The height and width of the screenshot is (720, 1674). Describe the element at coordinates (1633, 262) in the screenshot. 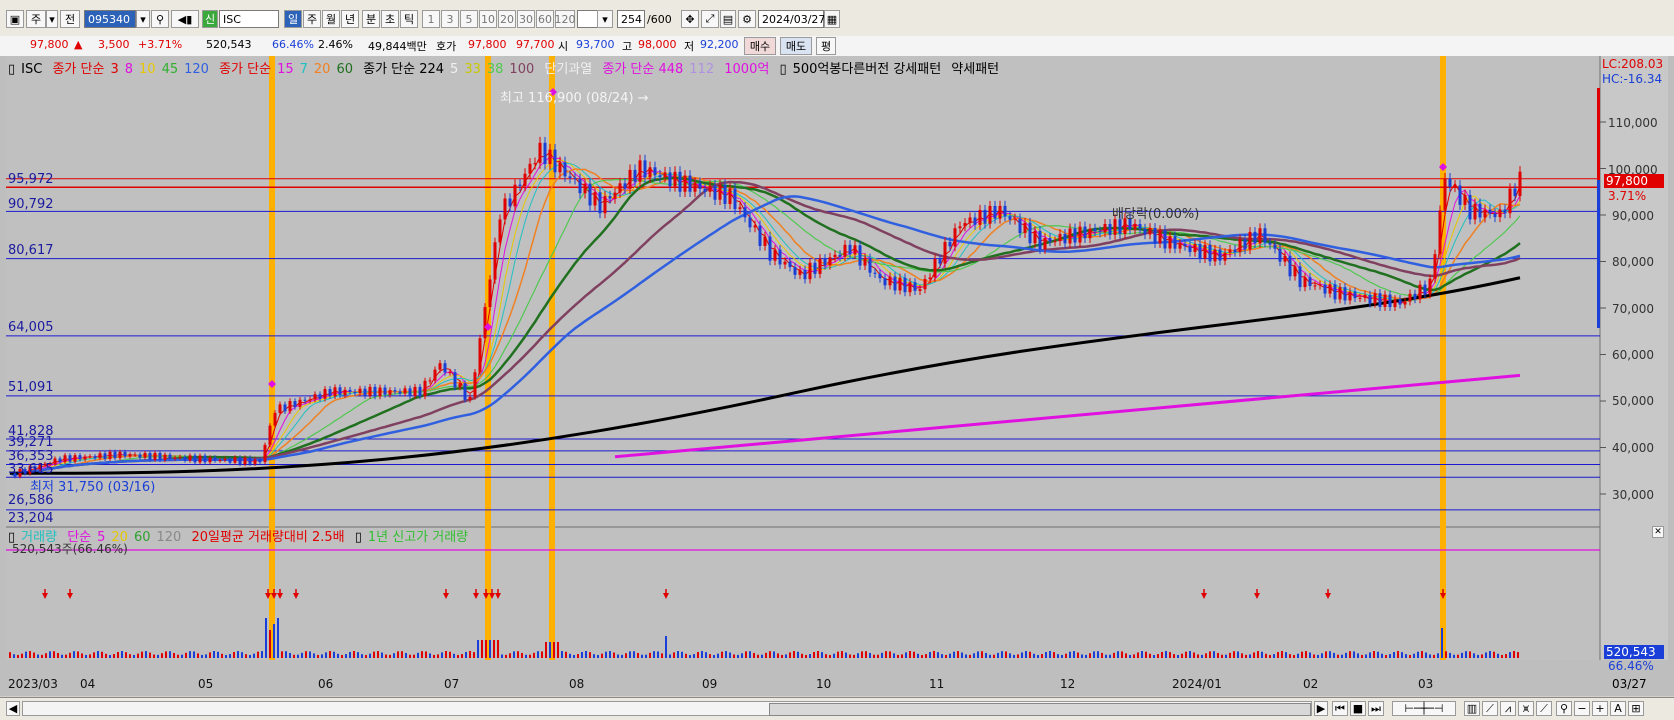

I see `y-tick-80000: 80,000` at that location.